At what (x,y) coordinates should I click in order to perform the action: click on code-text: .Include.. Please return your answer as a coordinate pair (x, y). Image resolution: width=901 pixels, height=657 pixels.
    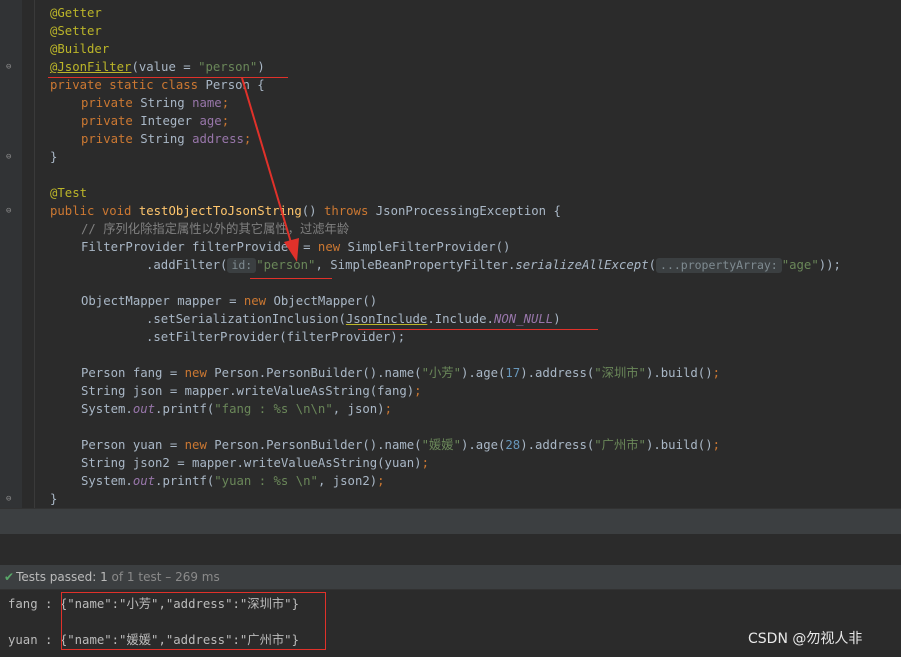
    Looking at the image, I should click on (460, 319).